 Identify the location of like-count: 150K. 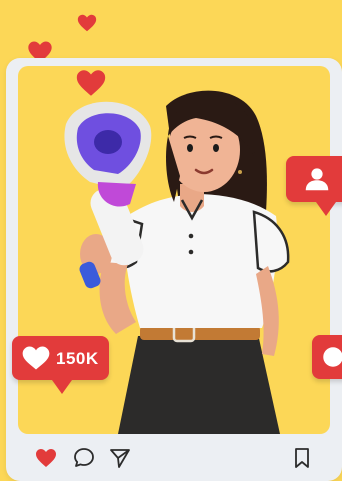
(77, 358).